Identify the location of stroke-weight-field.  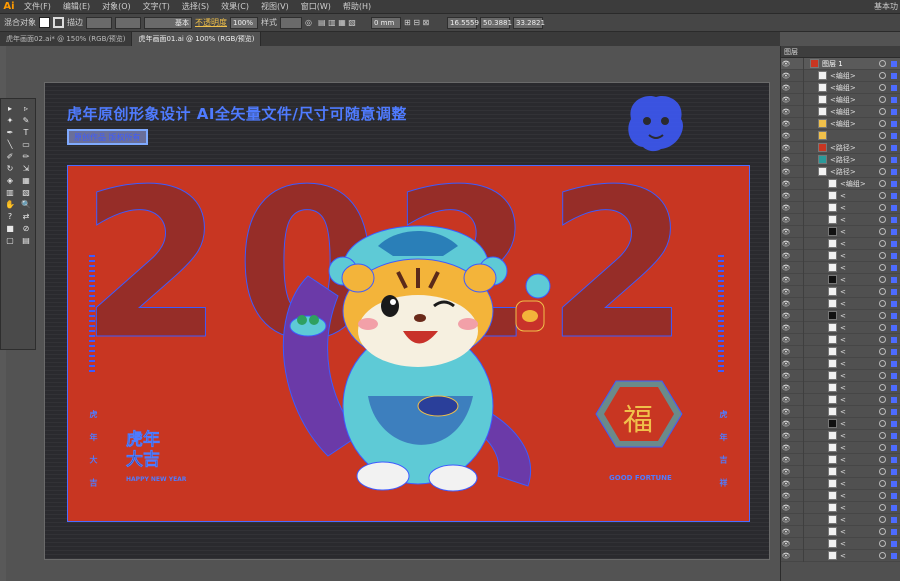
(99, 22).